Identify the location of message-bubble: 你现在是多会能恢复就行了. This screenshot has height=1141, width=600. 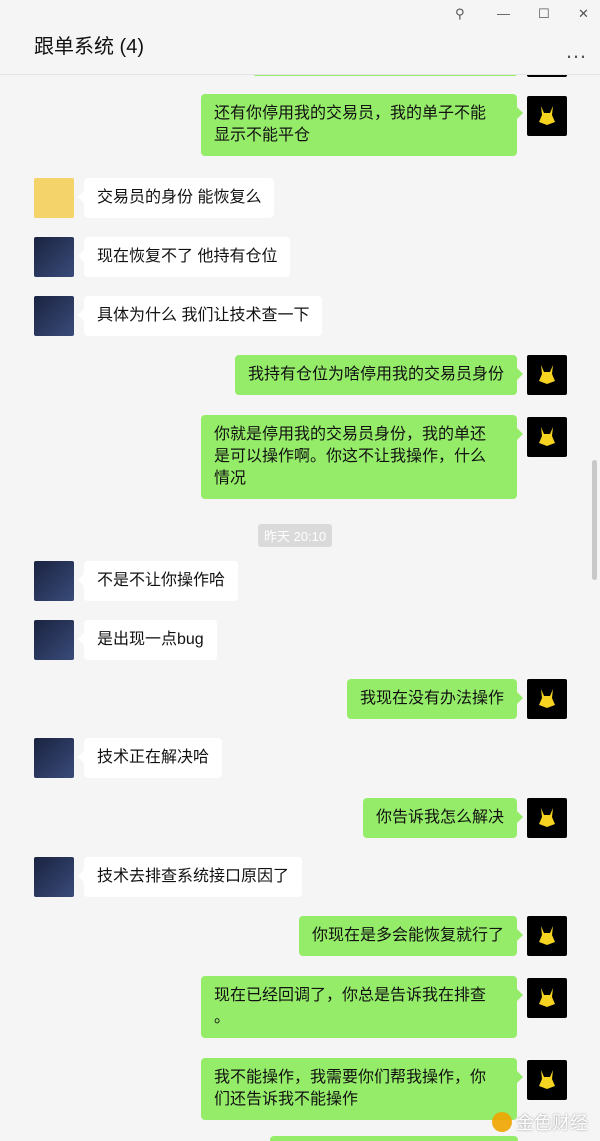
(411, 936).